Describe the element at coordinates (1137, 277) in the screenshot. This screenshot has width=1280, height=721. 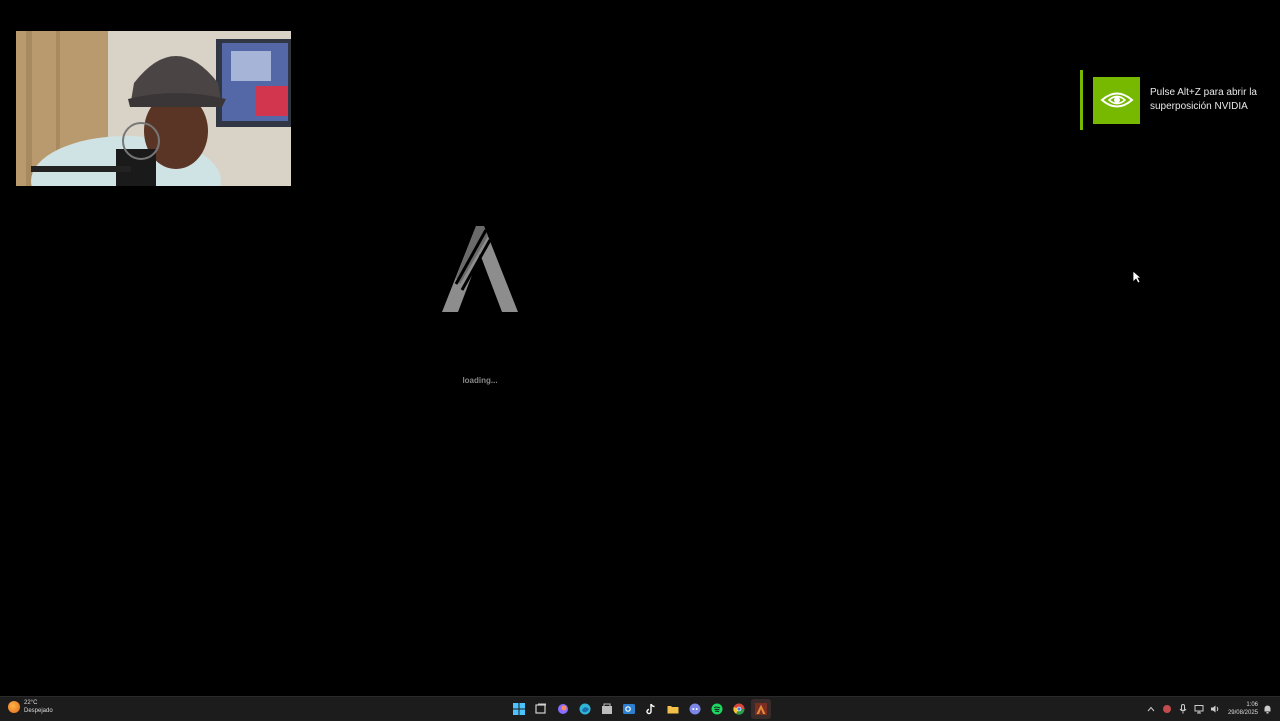
I see `mouse-cursor-icon` at that location.